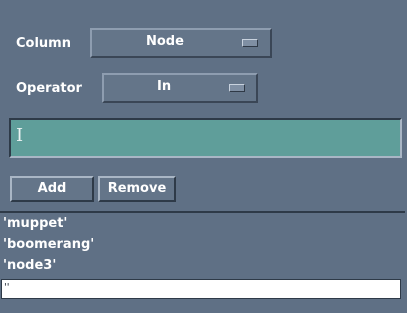 The image size is (407, 313). Describe the element at coordinates (180, 88) in the screenshot. I see `operator-option-menu: In` at that location.